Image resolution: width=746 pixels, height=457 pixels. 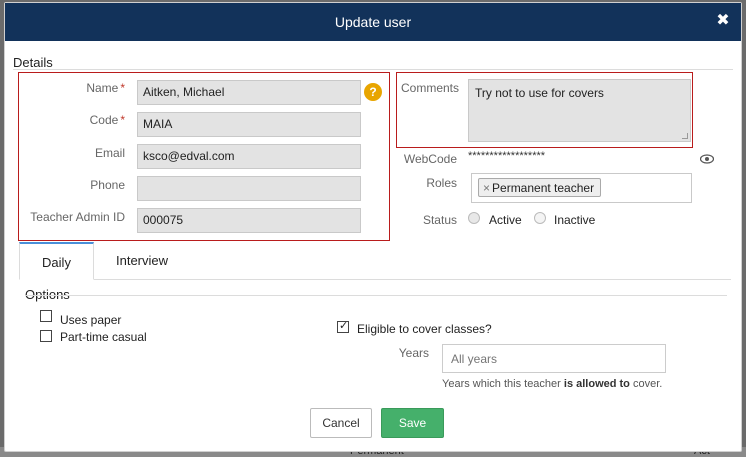 I want to click on uses-paper-label: Uses paper, so click(x=91, y=320).